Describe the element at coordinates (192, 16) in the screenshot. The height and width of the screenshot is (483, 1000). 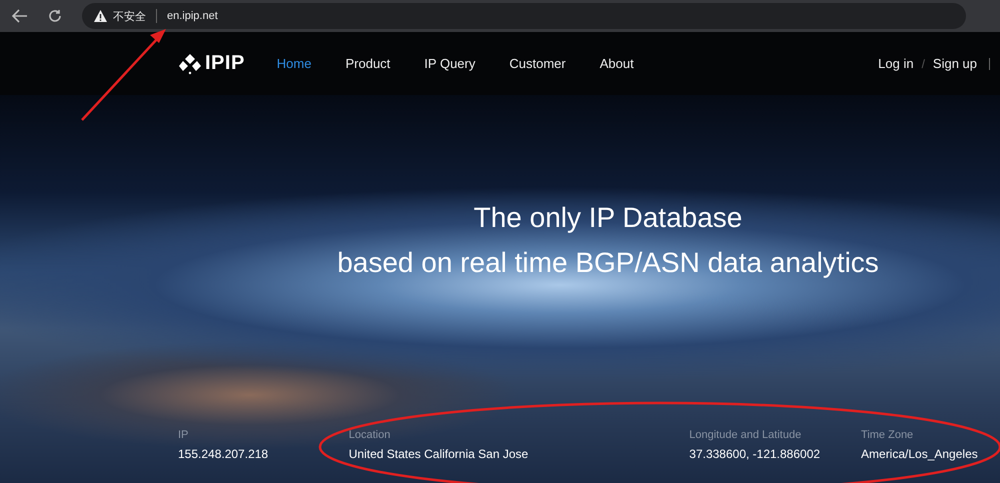
I see `url-text: en.ipip.net` at that location.